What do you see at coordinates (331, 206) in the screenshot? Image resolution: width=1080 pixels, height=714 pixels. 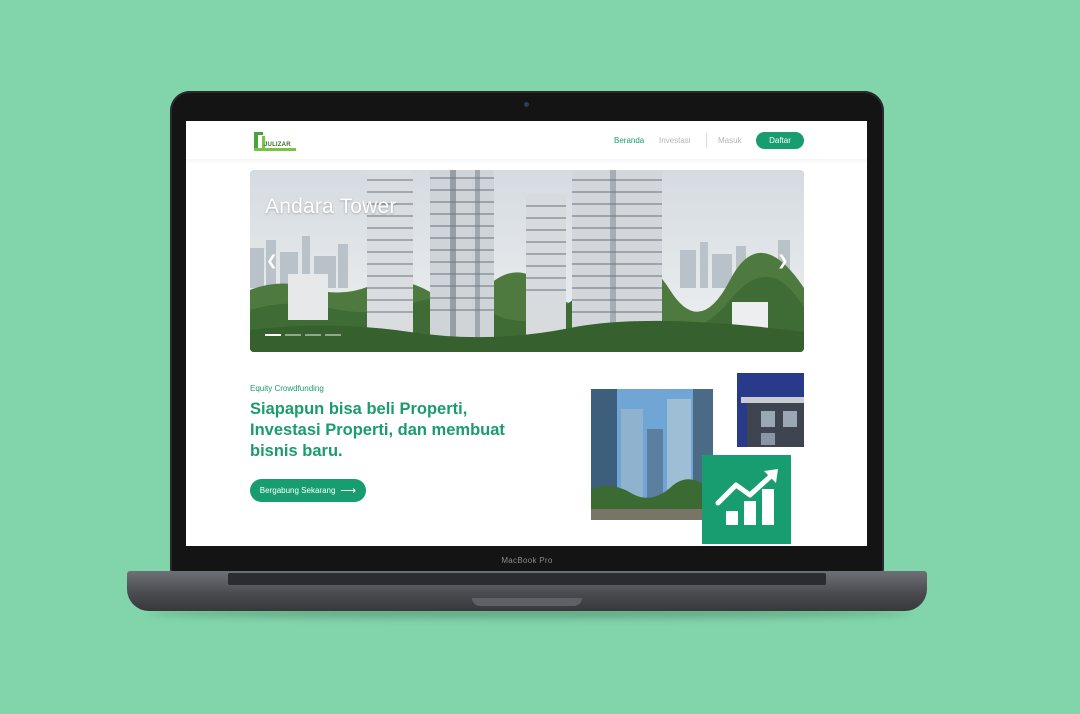 I see `hero-title: Andara Tower` at bounding box center [331, 206].